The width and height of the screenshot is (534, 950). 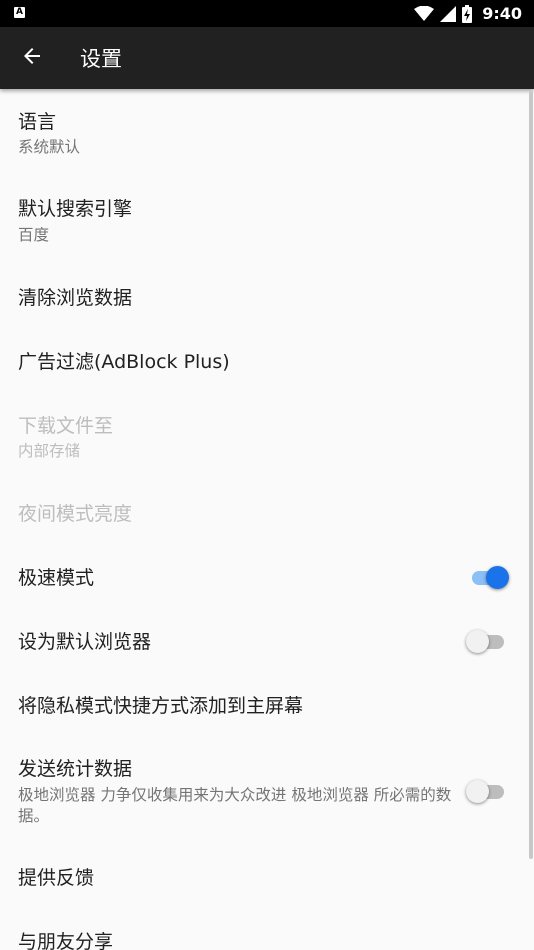 I want to click on back-arrow-icon, so click(x=32, y=56).